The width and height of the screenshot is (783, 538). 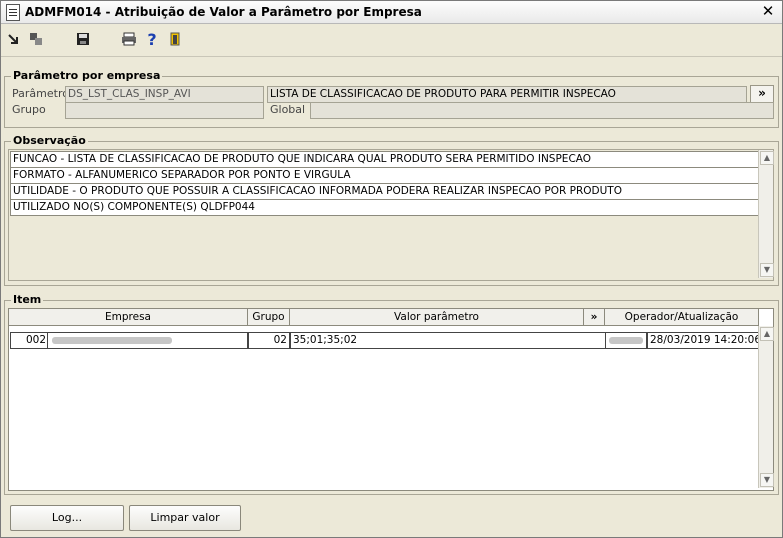 I want to click on save-icon, so click(x=84, y=40).